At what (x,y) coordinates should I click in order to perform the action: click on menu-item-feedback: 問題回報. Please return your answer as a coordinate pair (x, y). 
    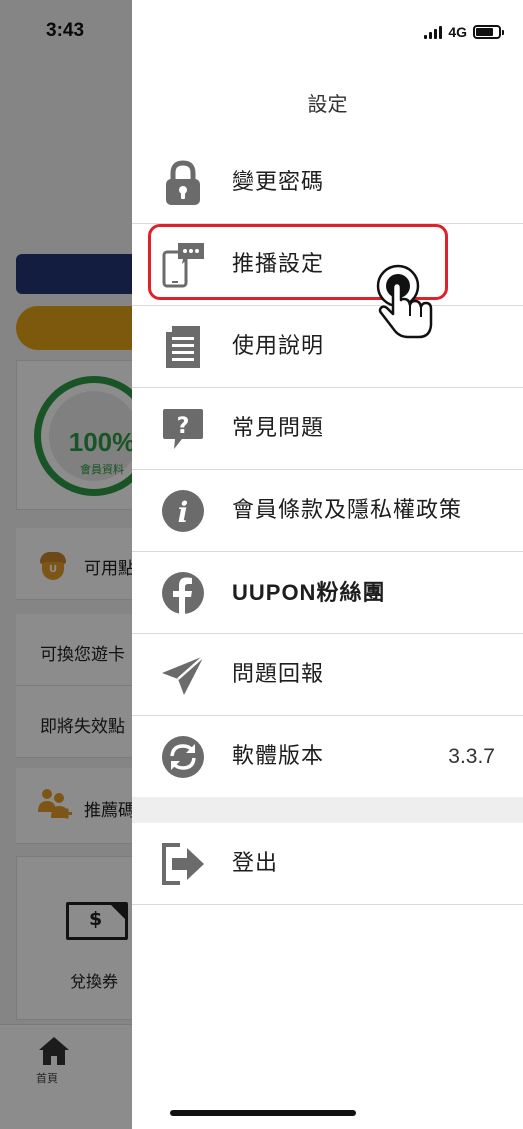
    Looking at the image, I should click on (327, 675).